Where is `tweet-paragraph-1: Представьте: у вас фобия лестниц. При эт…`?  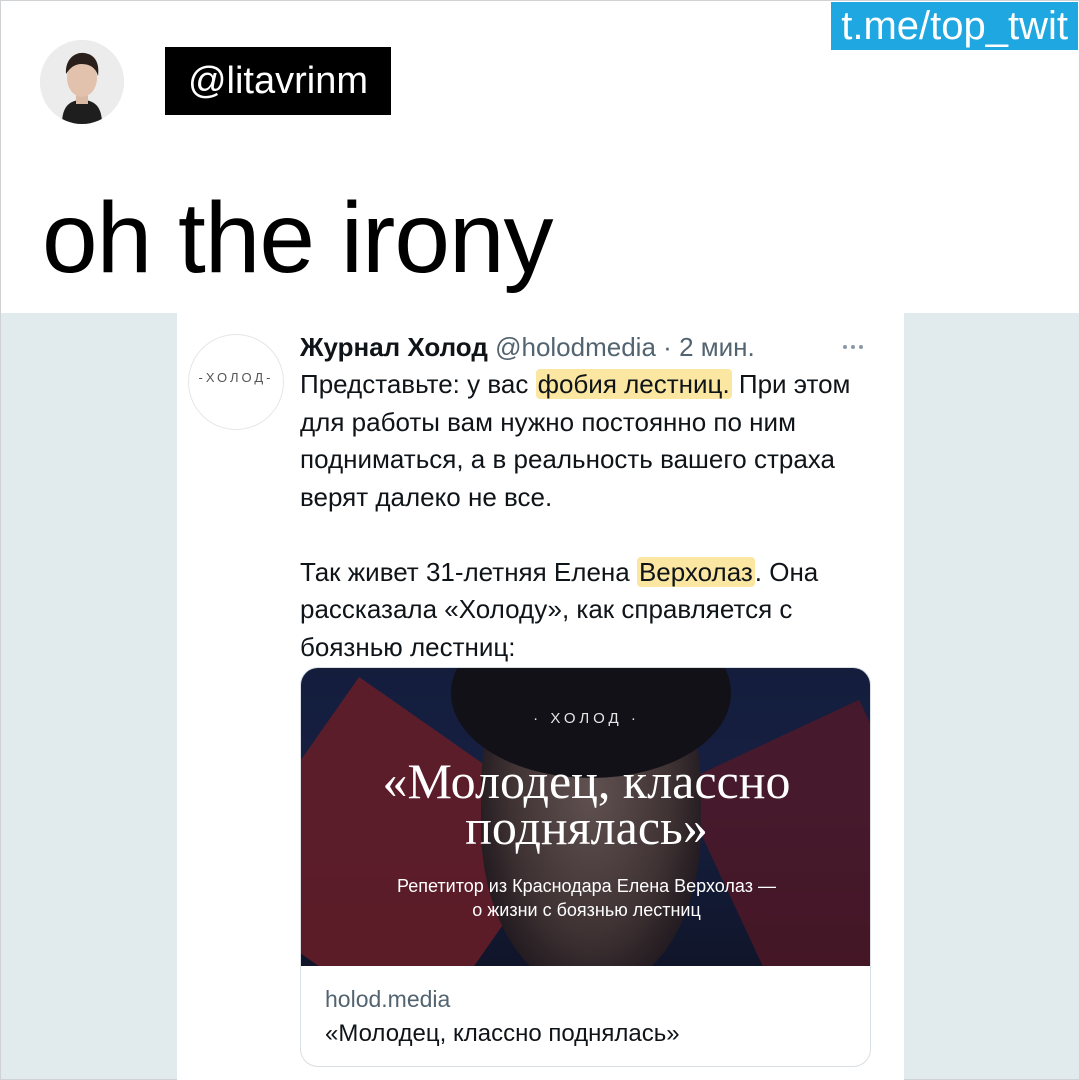
tweet-paragraph-1: Представьте: у вас фобия лестниц. При эт… is located at coordinates (595, 441).